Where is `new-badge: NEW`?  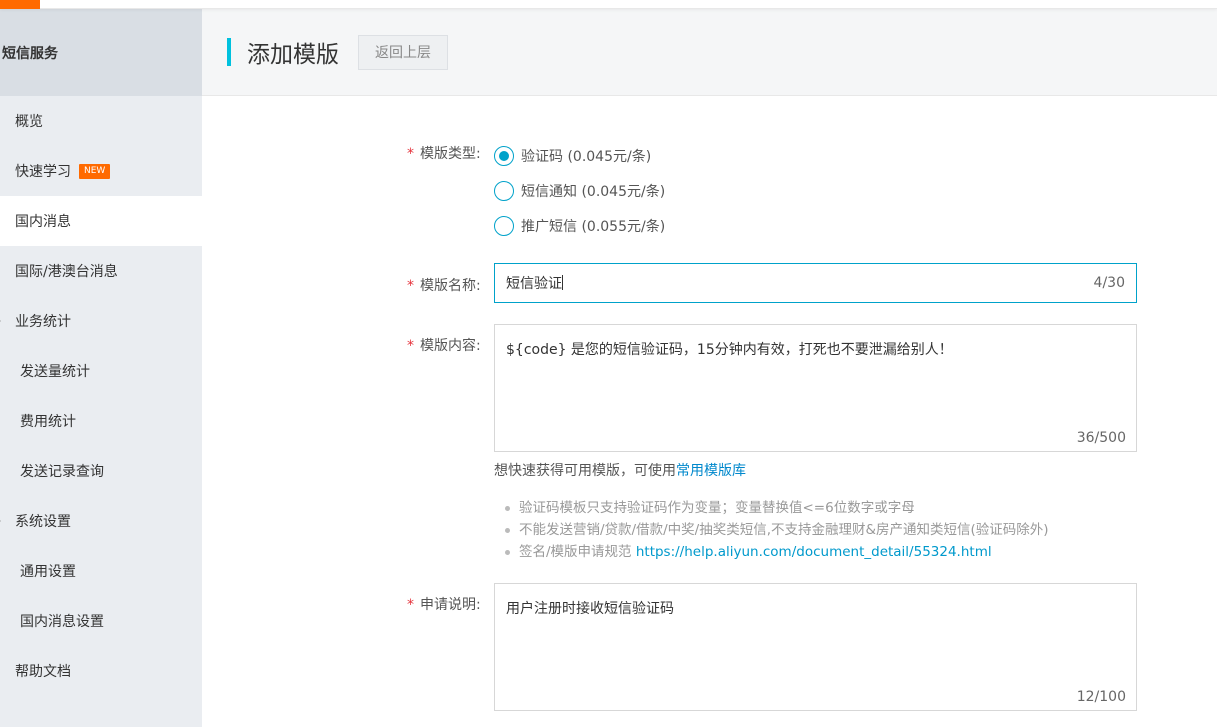
new-badge: NEW is located at coordinates (95, 171).